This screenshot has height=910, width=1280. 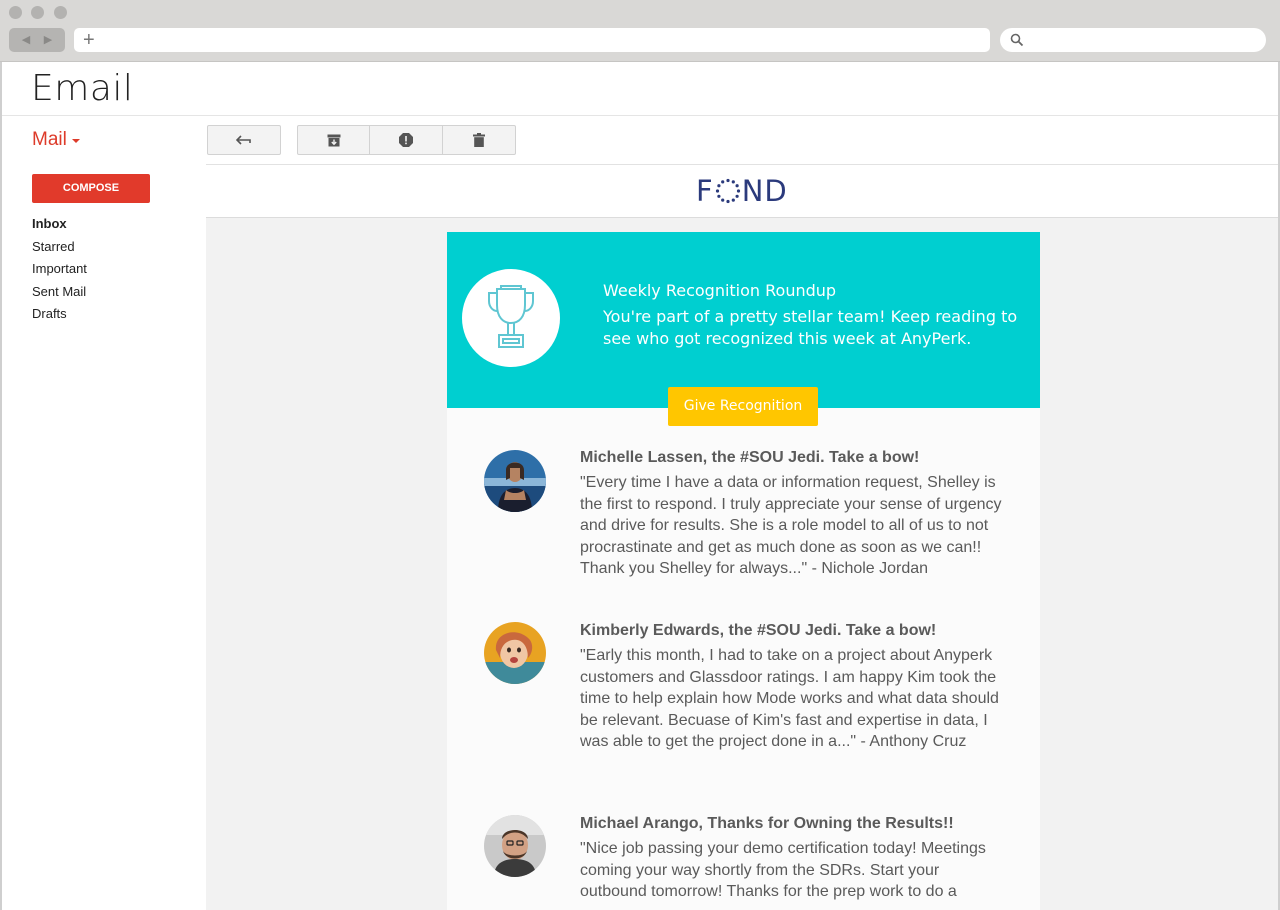 I want to click on reply-icon, so click(x=243, y=140).